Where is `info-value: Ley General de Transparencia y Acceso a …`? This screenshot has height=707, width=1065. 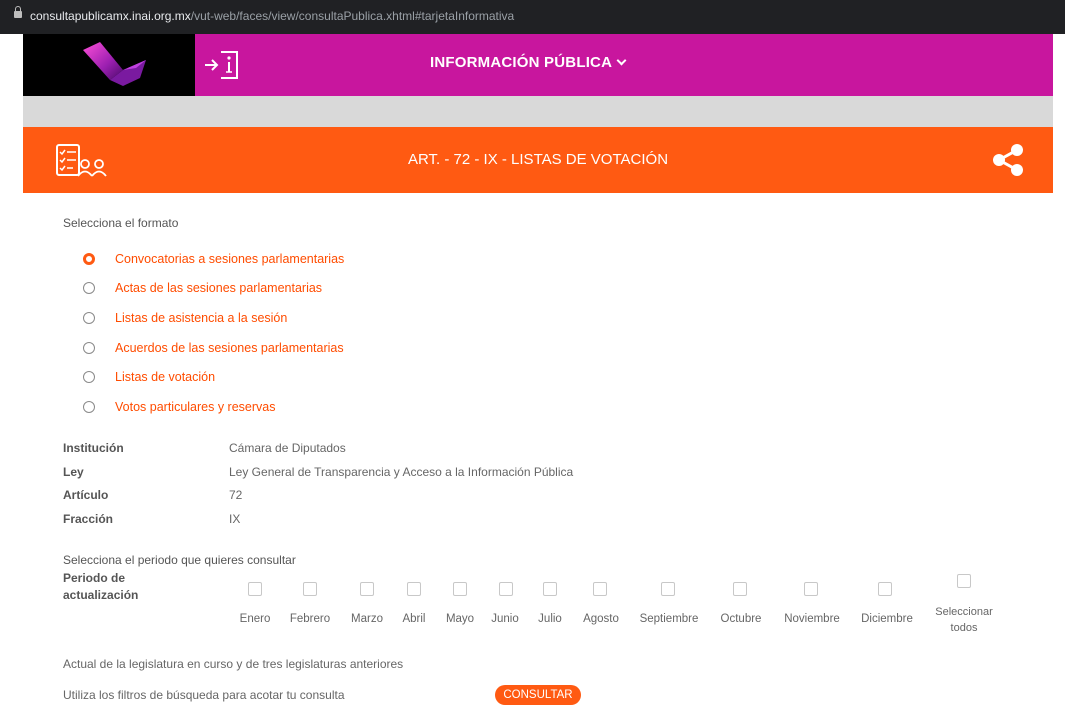
info-value: Ley General de Transparencia y Acceso a … is located at coordinates (401, 471).